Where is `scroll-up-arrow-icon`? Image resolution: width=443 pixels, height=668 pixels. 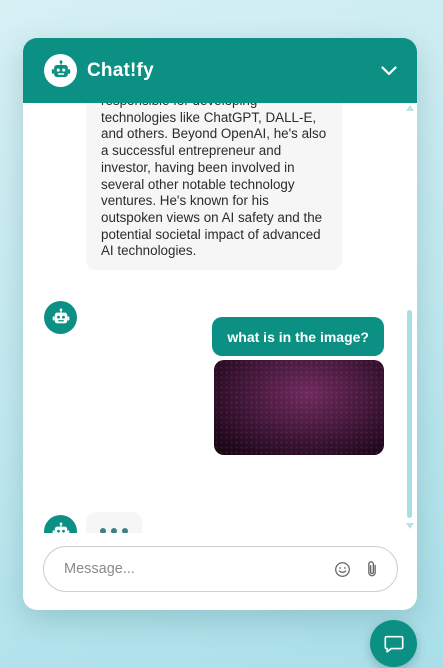
scroll-up-arrow-icon is located at coordinates (410, 109).